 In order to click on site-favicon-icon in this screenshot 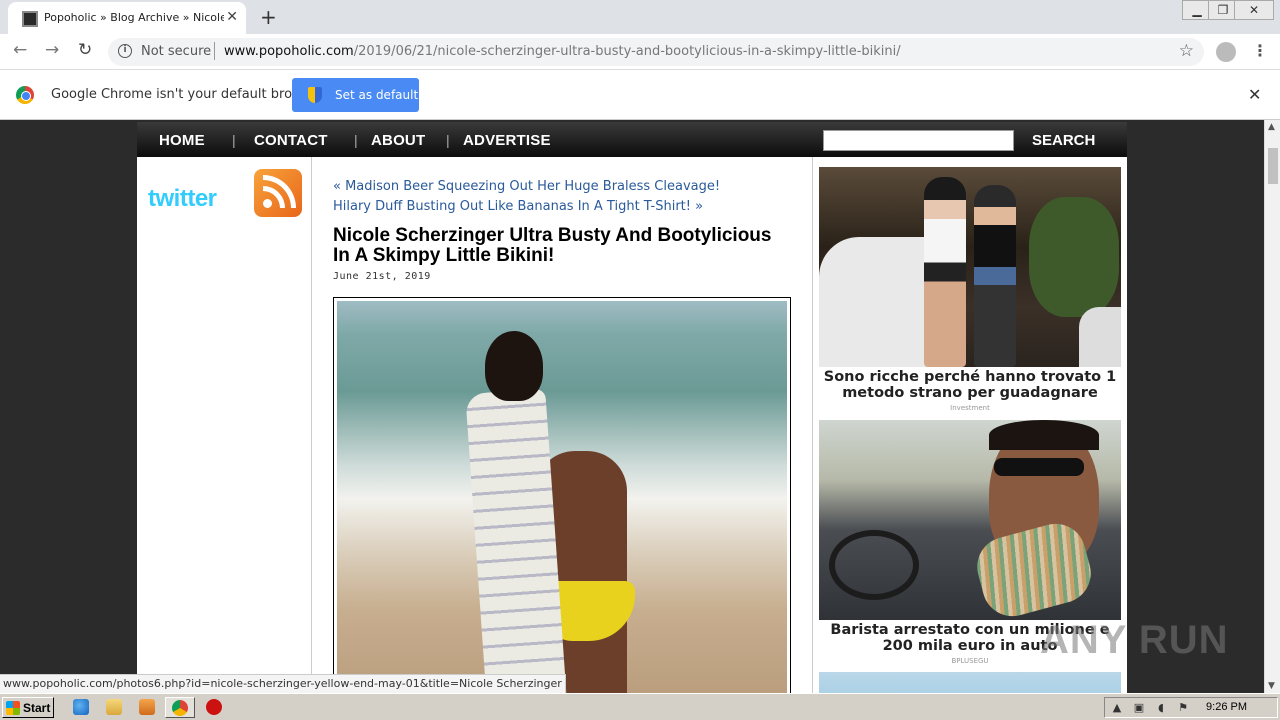, I will do `click(30, 19)`.